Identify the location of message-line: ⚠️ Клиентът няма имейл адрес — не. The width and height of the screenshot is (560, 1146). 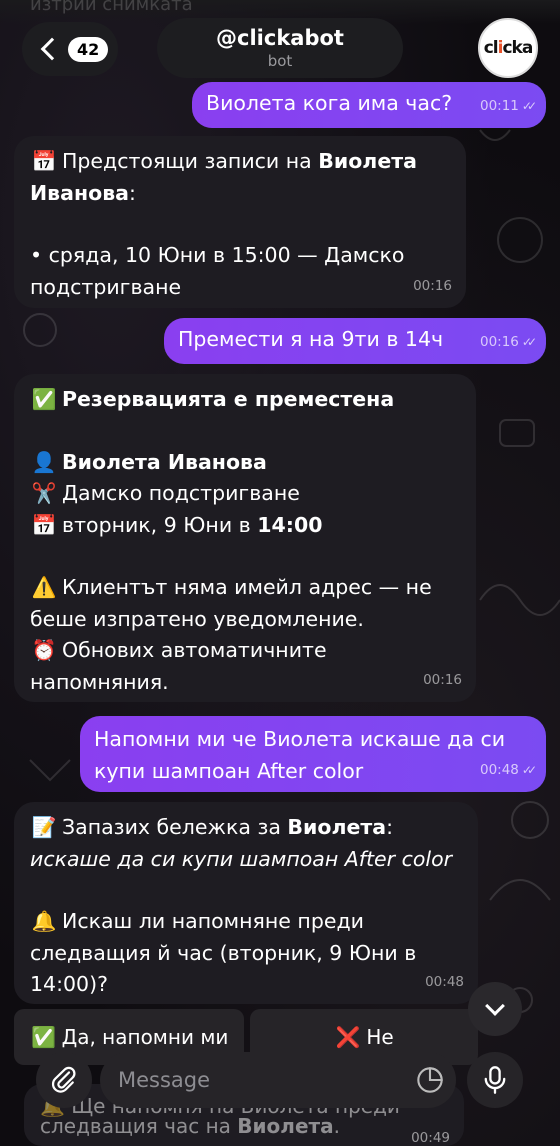
(245, 588).